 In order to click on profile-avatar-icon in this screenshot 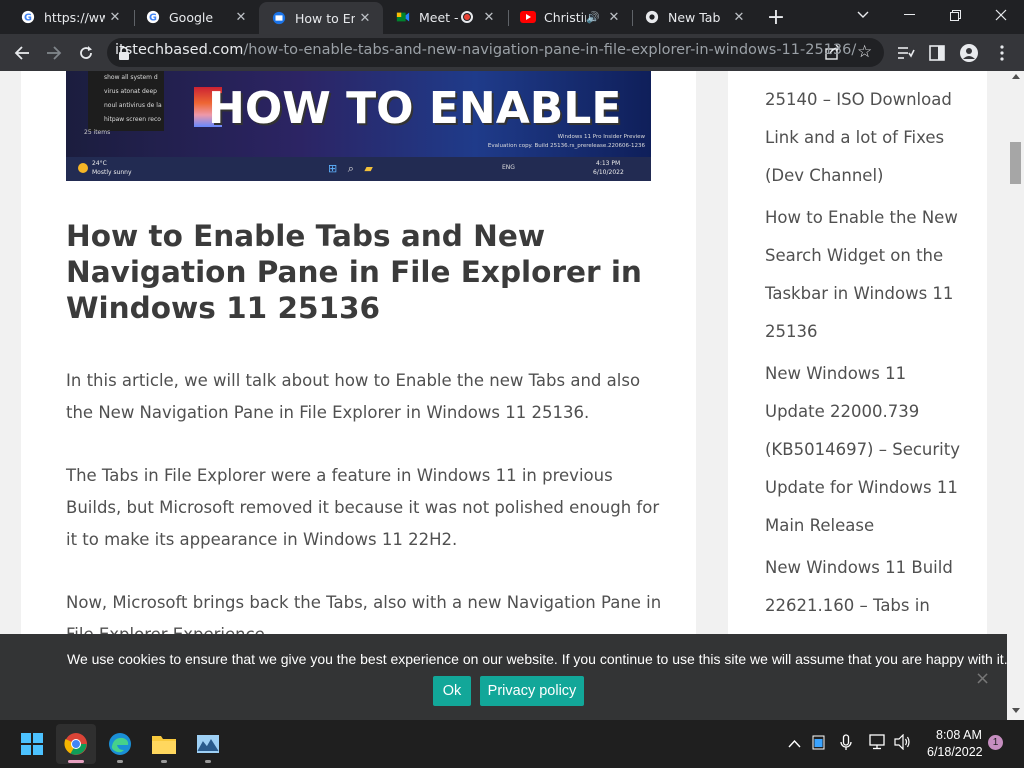, I will do `click(969, 53)`.